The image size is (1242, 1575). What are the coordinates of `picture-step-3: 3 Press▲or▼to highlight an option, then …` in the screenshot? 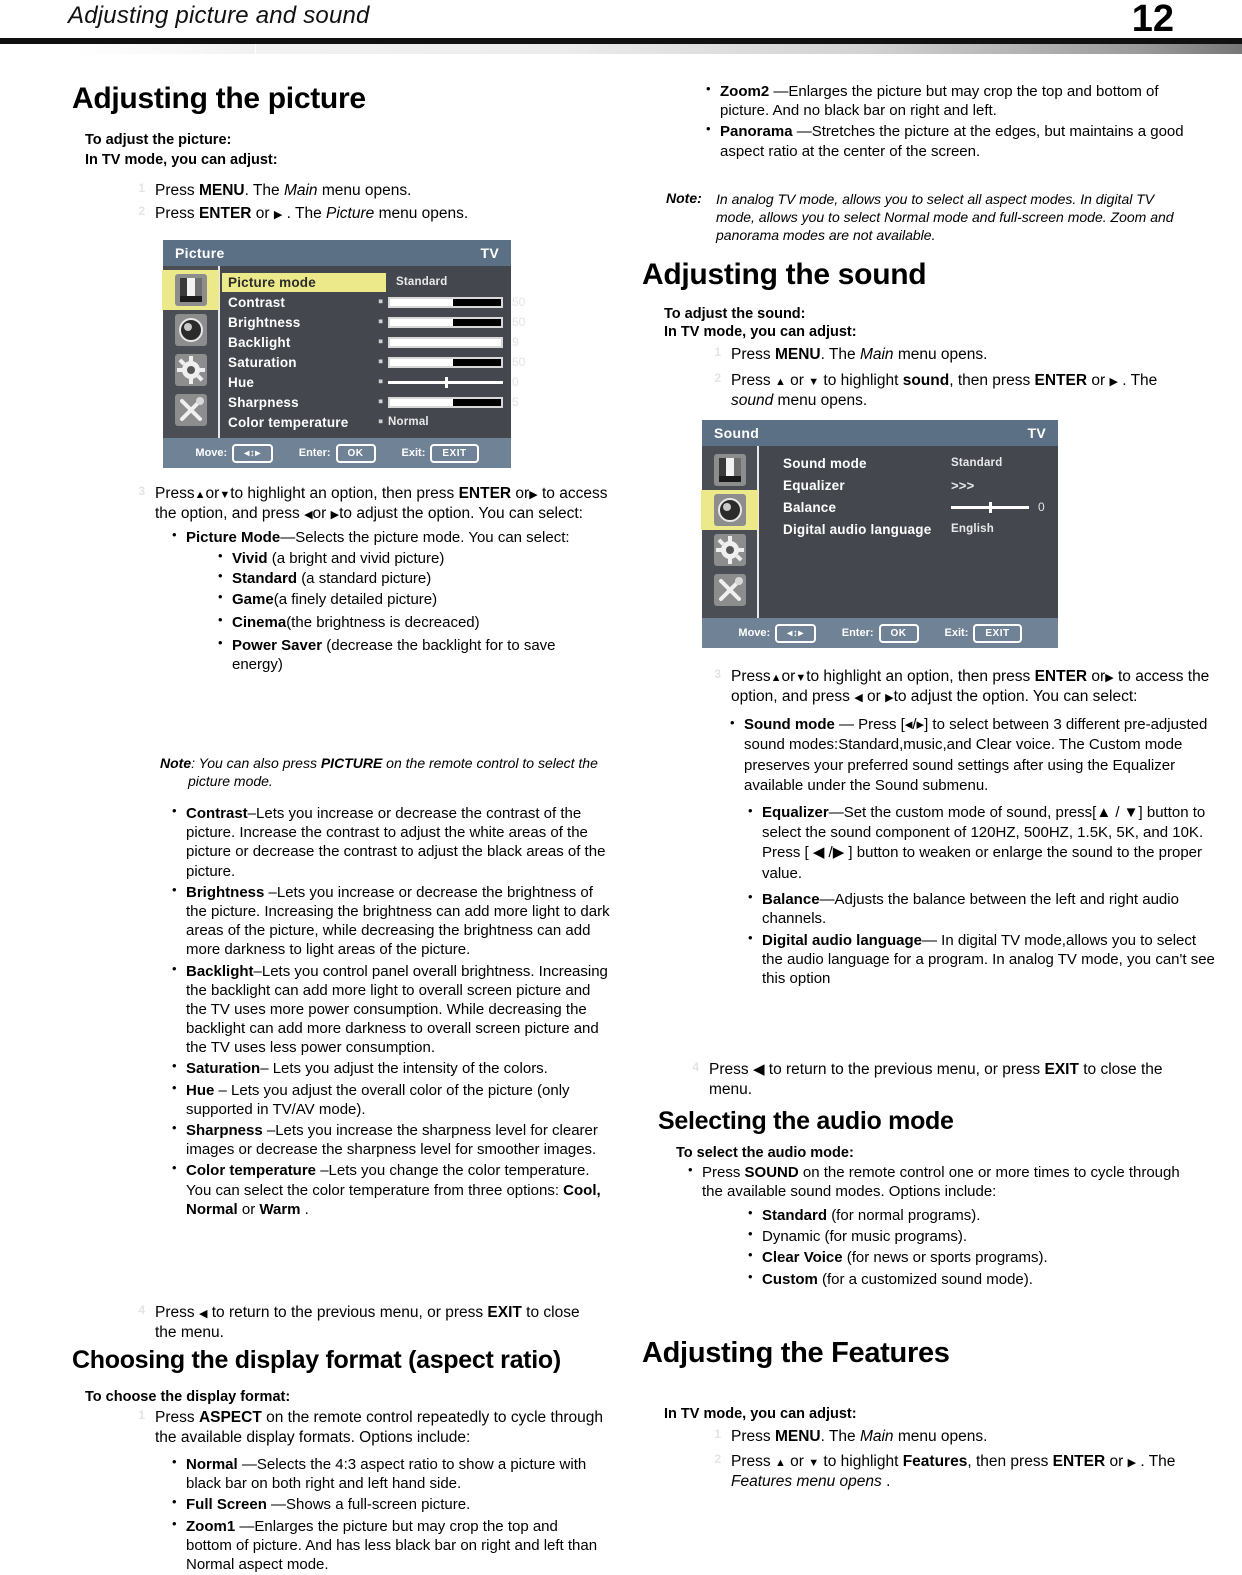 It's located at (365, 504).